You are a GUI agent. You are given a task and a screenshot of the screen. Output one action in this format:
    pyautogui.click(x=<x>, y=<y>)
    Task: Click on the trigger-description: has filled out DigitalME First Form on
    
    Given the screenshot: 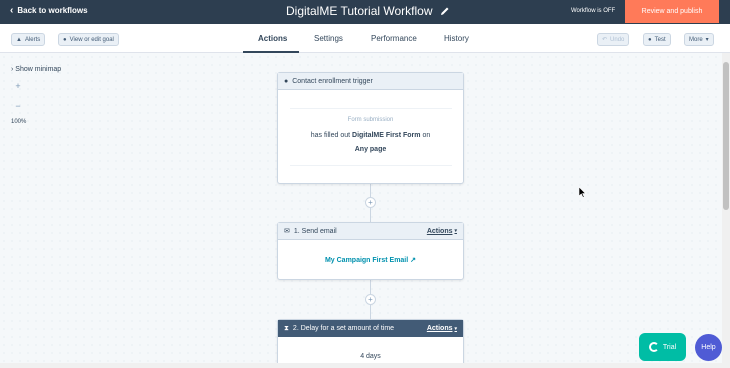 What is the action you would take?
    pyautogui.click(x=370, y=135)
    